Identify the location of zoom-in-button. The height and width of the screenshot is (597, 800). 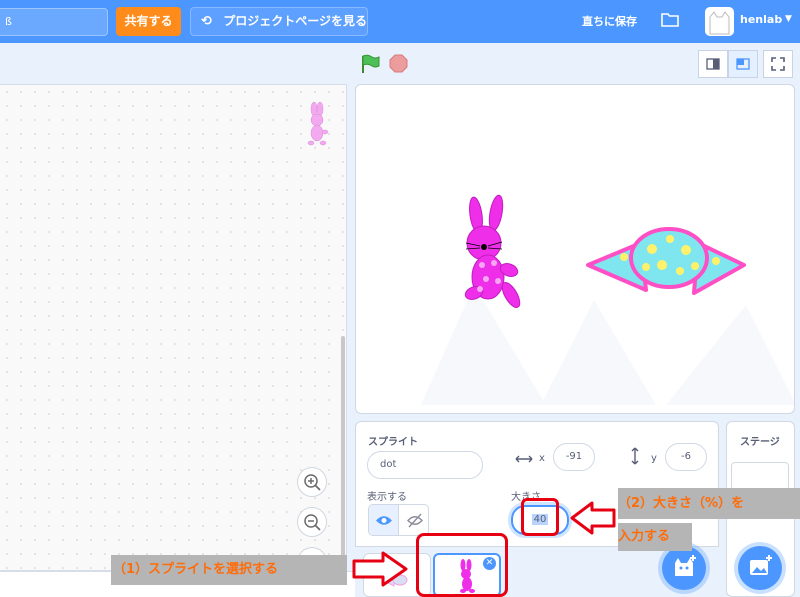
(312, 482).